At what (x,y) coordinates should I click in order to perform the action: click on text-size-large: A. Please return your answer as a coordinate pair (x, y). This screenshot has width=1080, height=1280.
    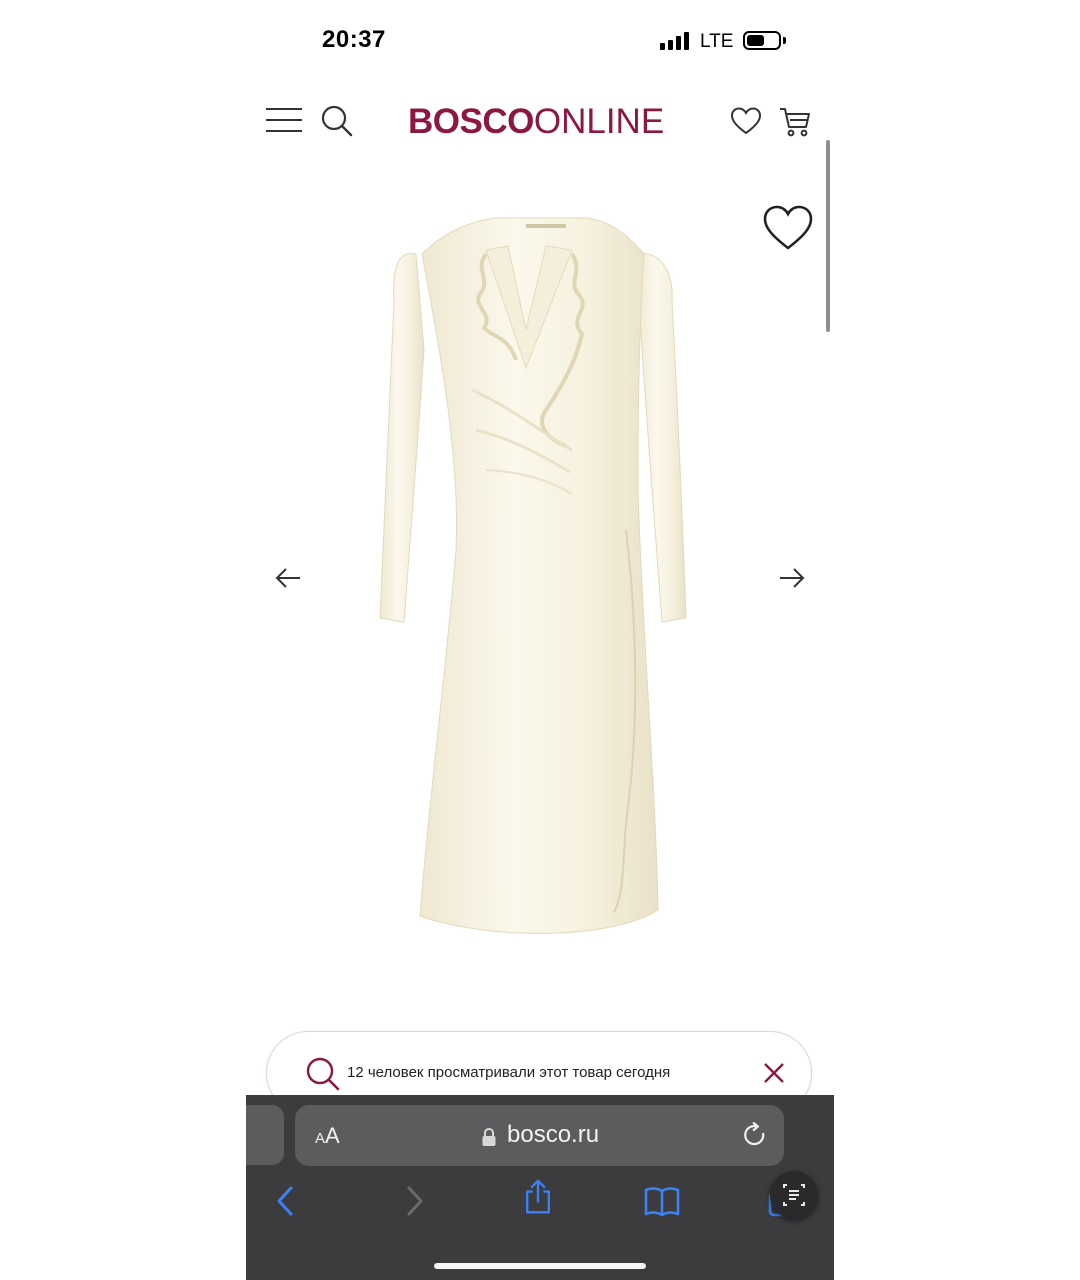
    Looking at the image, I should click on (332, 1135).